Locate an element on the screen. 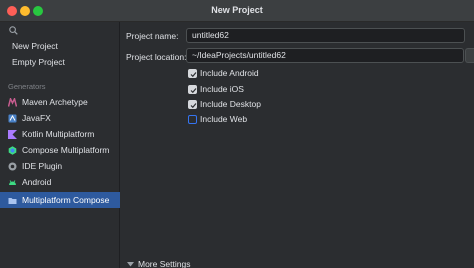 The height and width of the screenshot is (268, 474). plugin-icon is located at coordinates (12, 166).